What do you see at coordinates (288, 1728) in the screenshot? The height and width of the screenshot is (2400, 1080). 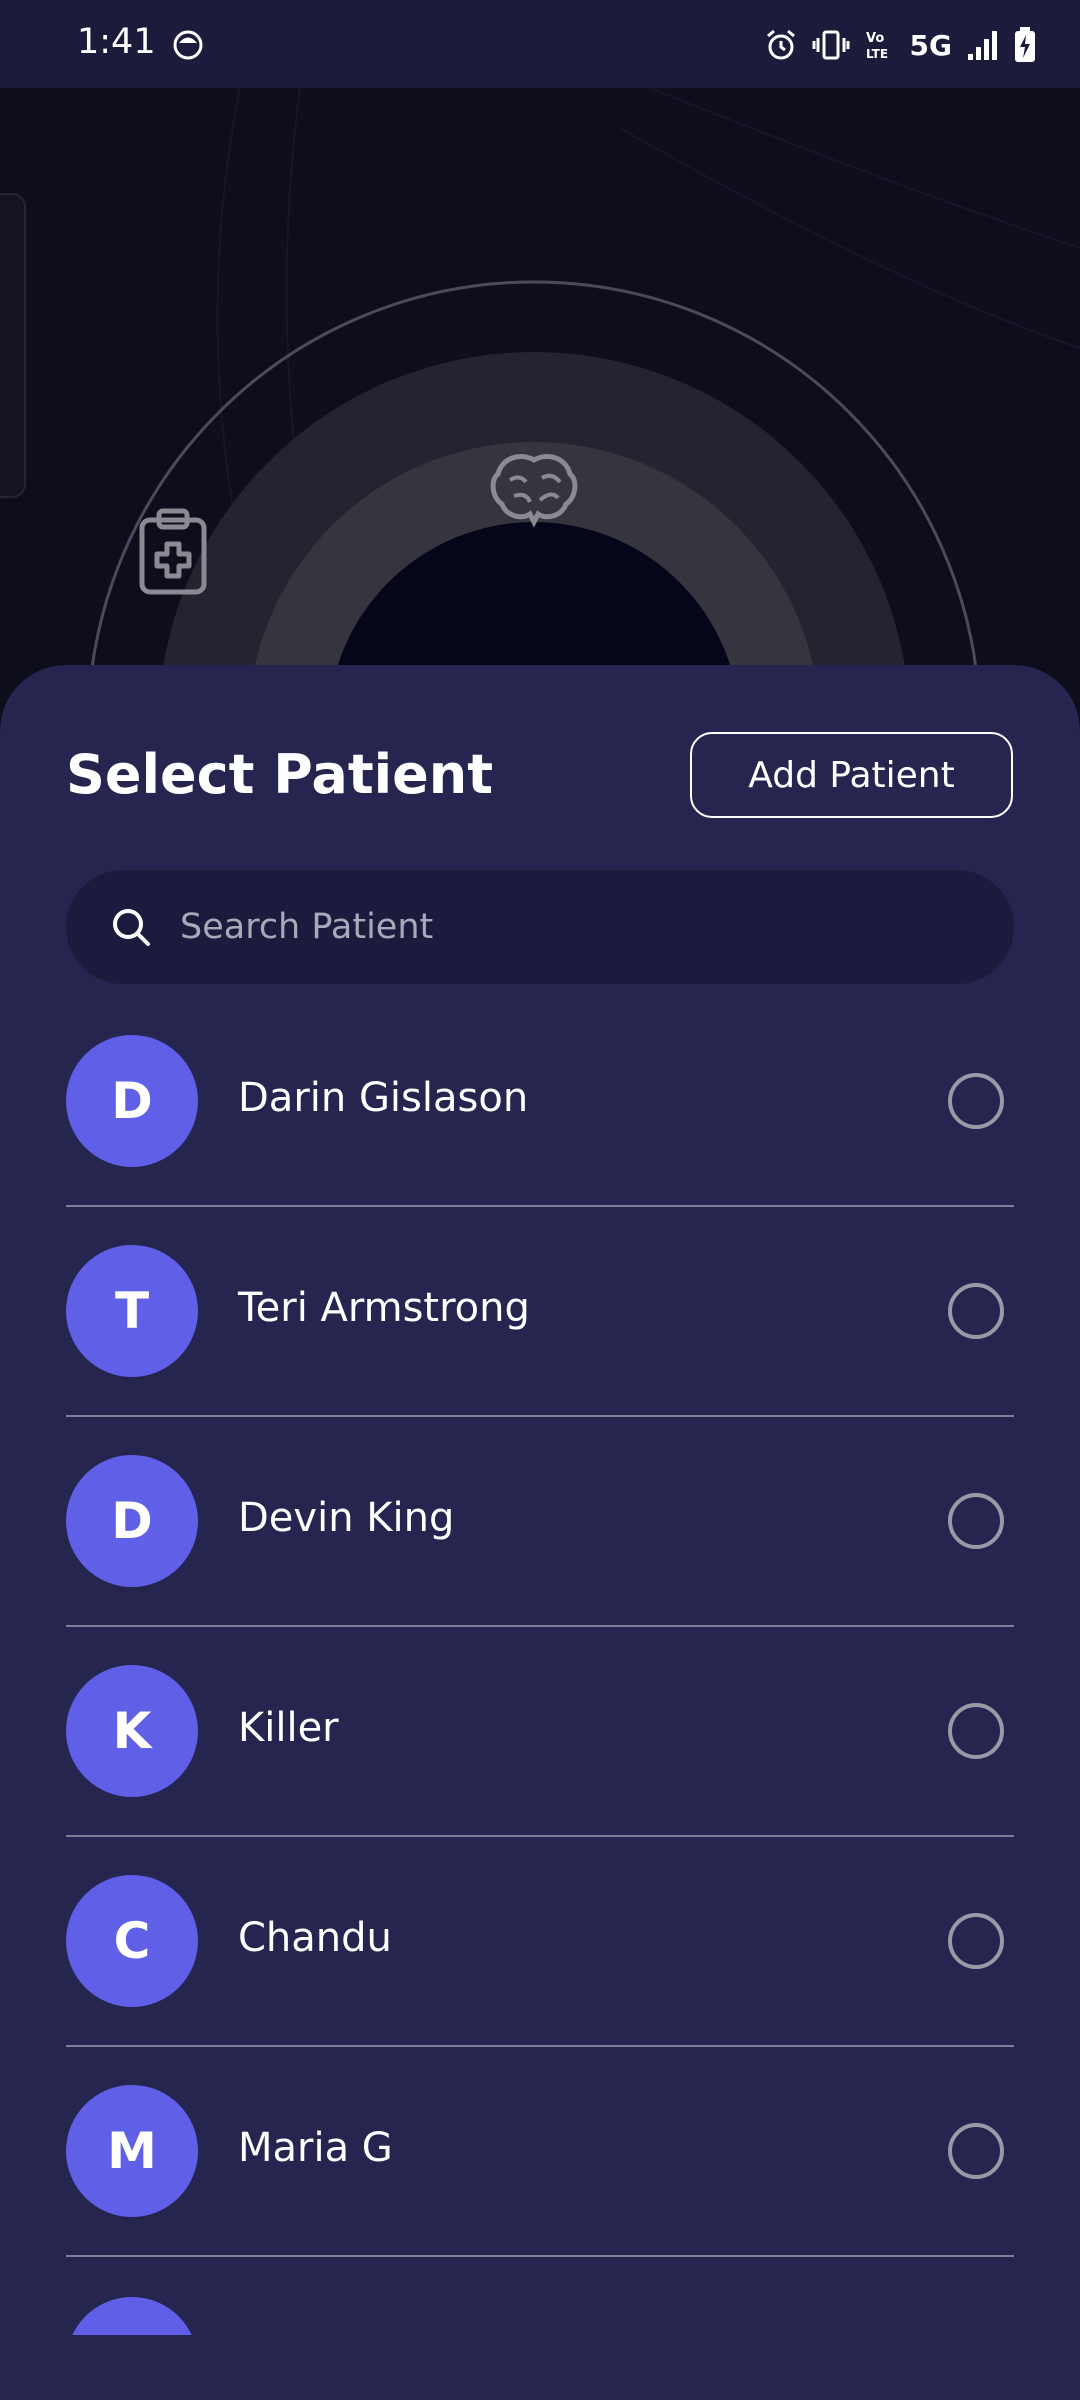 I see `patient-name: Killer` at bounding box center [288, 1728].